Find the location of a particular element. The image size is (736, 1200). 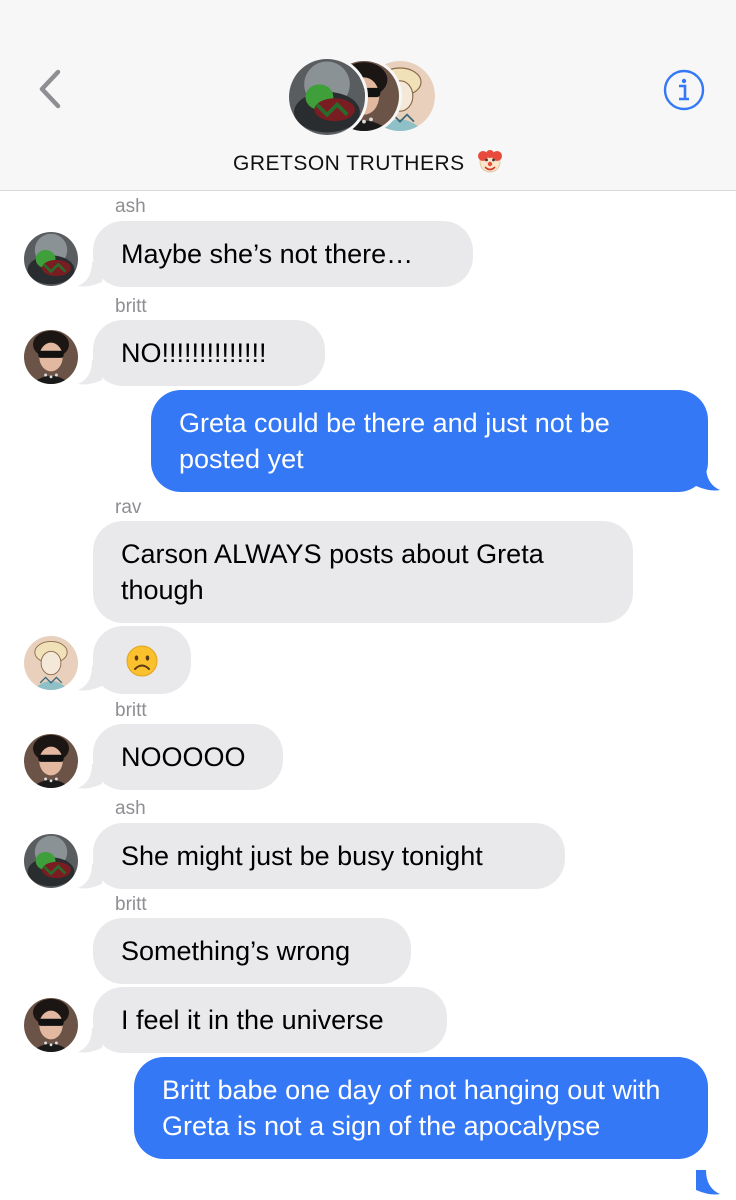

sender-label: rav is located at coordinates (128, 507).